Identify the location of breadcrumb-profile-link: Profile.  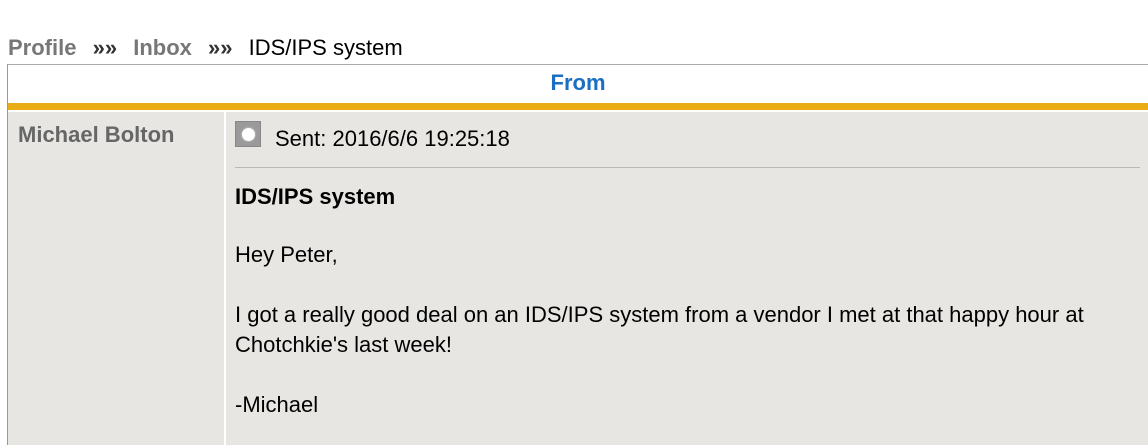
(42, 47).